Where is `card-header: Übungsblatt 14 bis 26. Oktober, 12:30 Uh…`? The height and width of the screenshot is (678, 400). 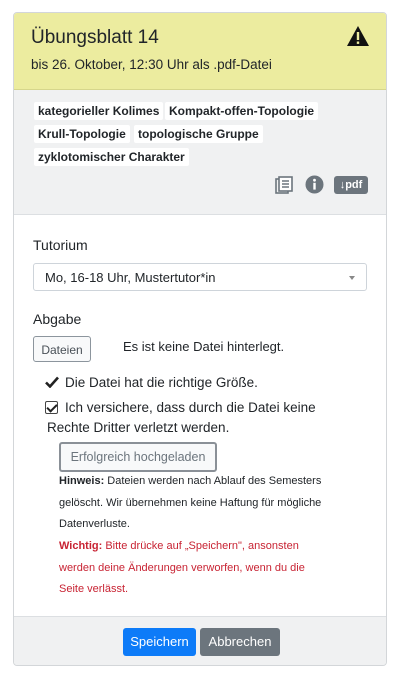
card-header: Übungsblatt 14 bis 26. Oktober, 12:30 Uh… is located at coordinates (200, 51).